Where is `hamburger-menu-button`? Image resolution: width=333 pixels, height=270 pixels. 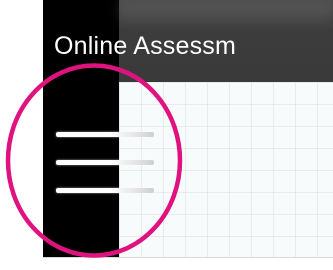
hamburger-menu-button is located at coordinates (105, 163).